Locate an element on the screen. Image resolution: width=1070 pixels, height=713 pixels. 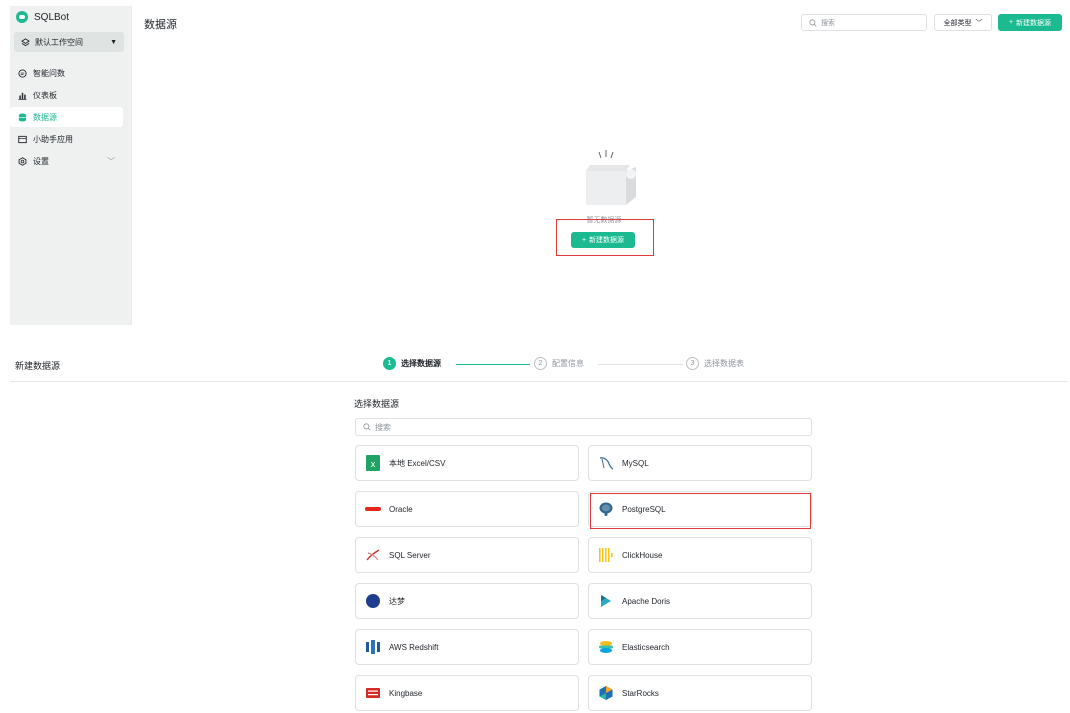
step-1: 1 选择数据源 is located at coordinates (412, 363).